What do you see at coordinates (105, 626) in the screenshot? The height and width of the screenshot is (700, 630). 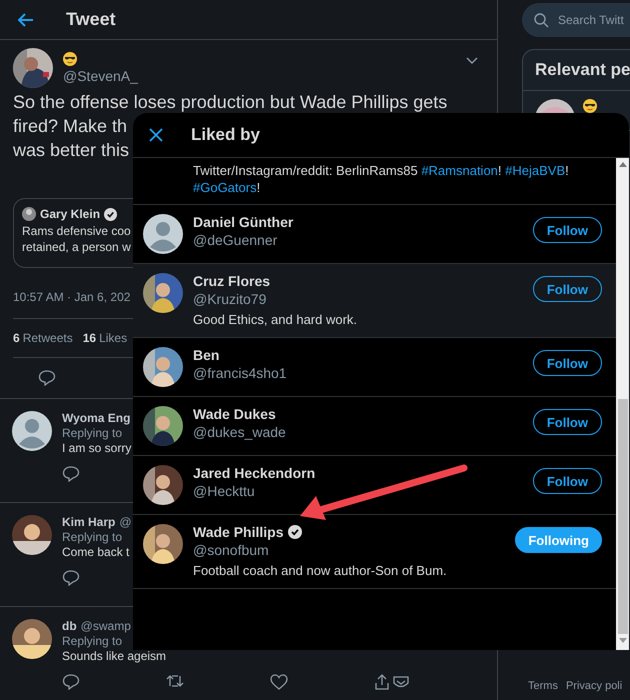 I see `user-handle: @swamp` at bounding box center [105, 626].